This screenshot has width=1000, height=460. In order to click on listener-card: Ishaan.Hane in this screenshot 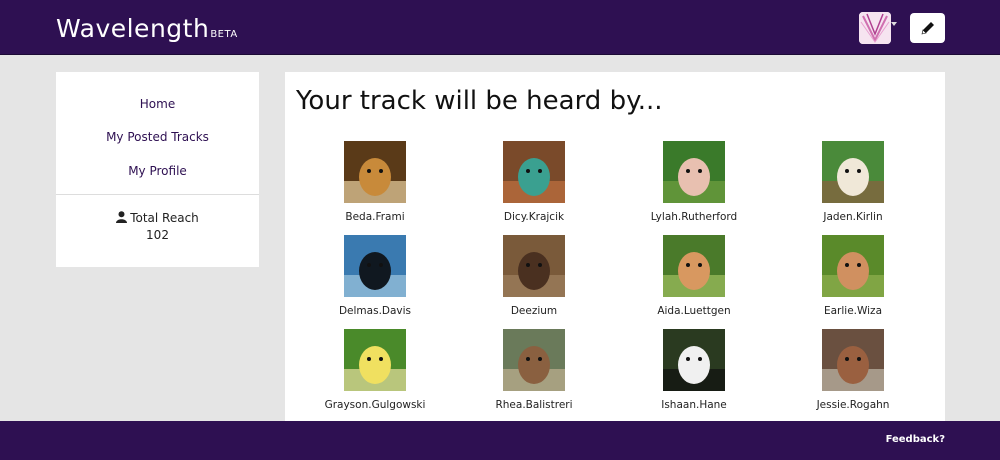, I will do `click(694, 370)`.